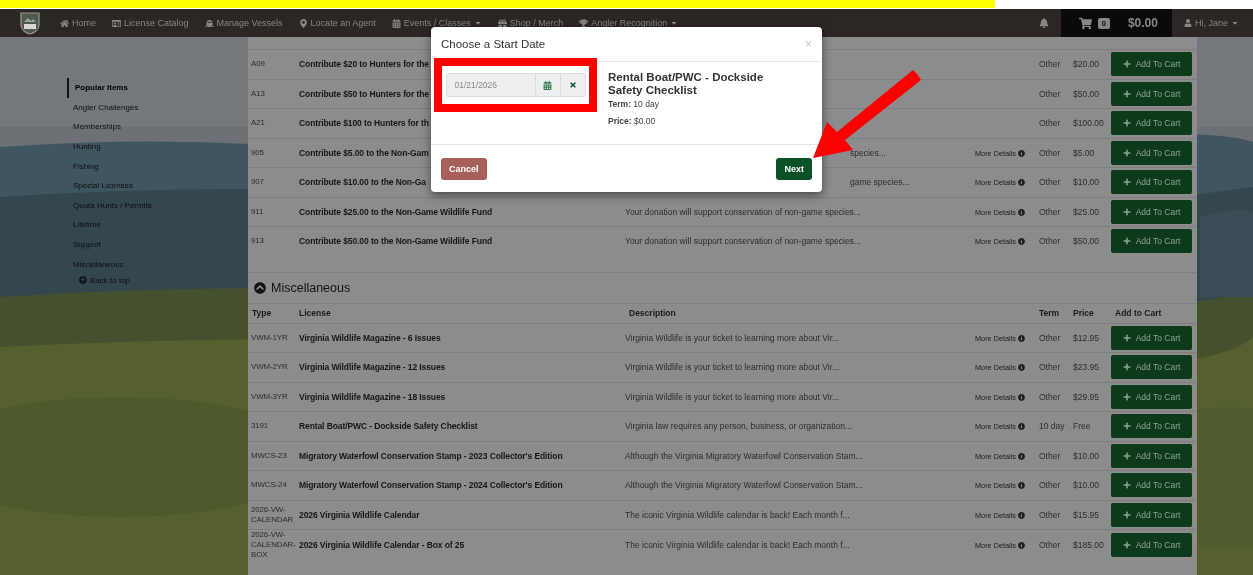  What do you see at coordinates (93, 127) in the screenshot?
I see `sidebar-link: Memberships` at bounding box center [93, 127].